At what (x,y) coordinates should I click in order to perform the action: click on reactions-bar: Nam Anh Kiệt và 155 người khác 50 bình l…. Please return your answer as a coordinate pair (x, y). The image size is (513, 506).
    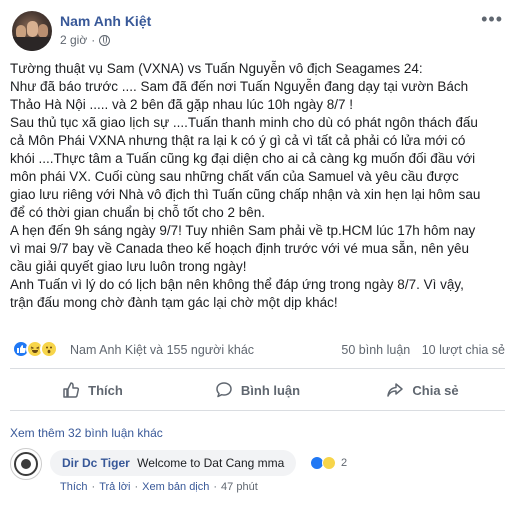
    Looking at the image, I should click on (257, 350).